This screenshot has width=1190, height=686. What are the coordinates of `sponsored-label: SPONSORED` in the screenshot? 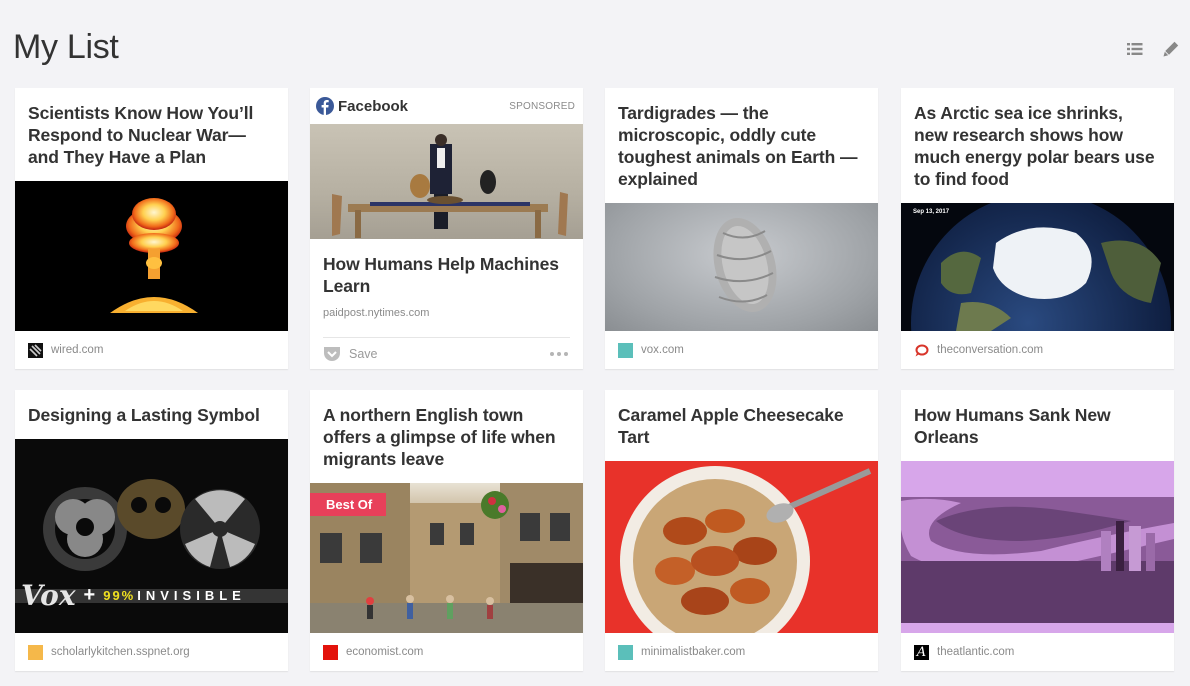 It's located at (542, 106).